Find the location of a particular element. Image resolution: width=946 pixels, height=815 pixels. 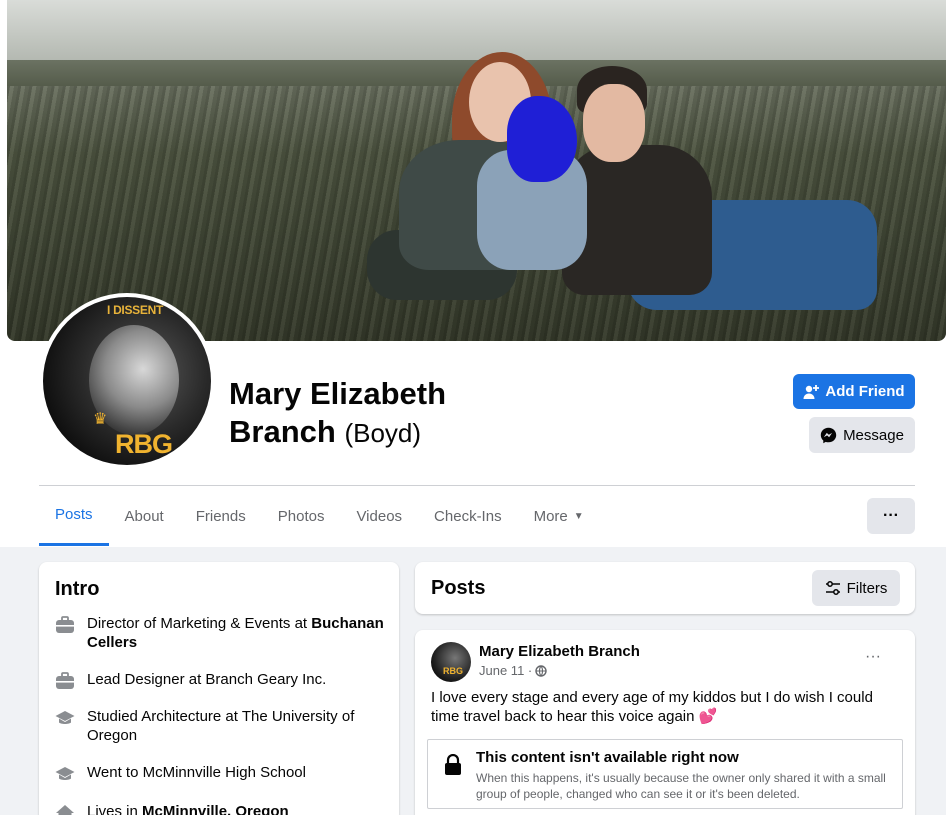

tab-label: Photos is located at coordinates (301, 516).